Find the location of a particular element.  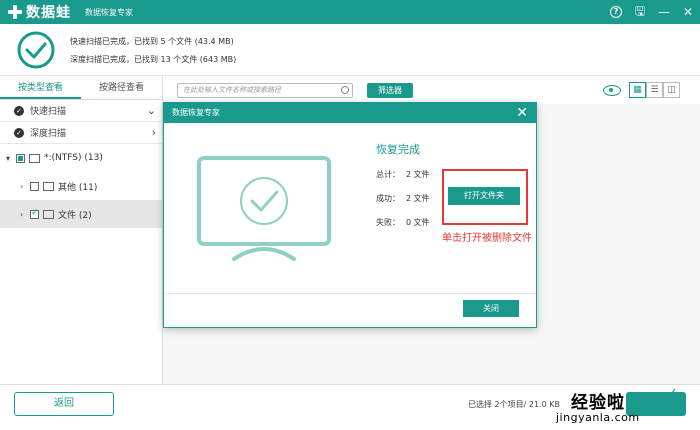

selection-status: 已选择 2个项目/ 21.0 KB is located at coordinates (514, 404).